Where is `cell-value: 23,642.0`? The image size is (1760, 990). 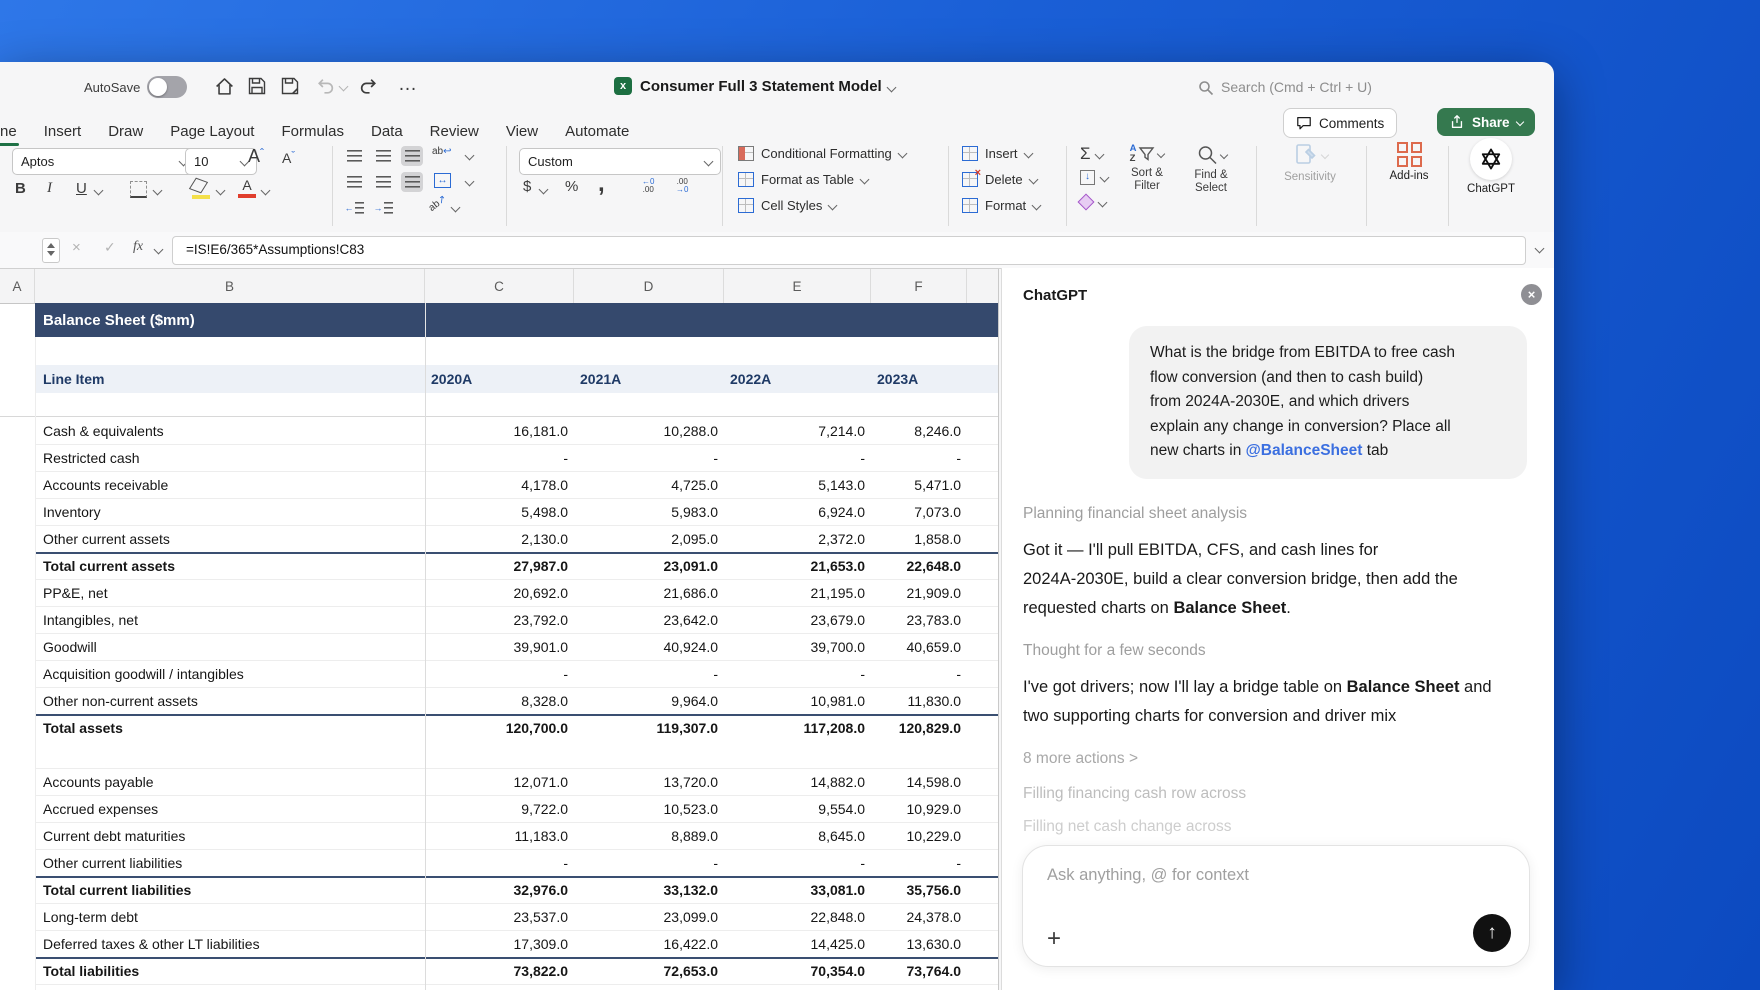
cell-value: 23,642.0 is located at coordinates (649, 620).